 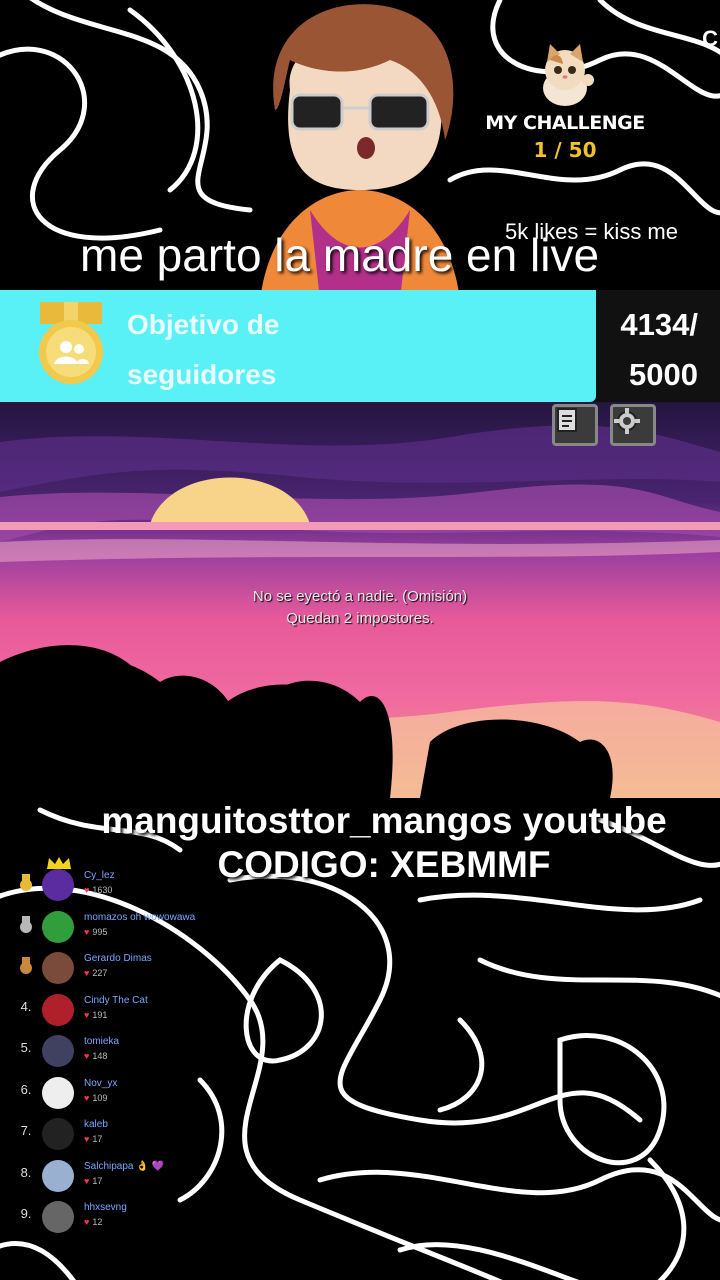 I want to click on bronze-medal-icon, so click(x=26, y=967).